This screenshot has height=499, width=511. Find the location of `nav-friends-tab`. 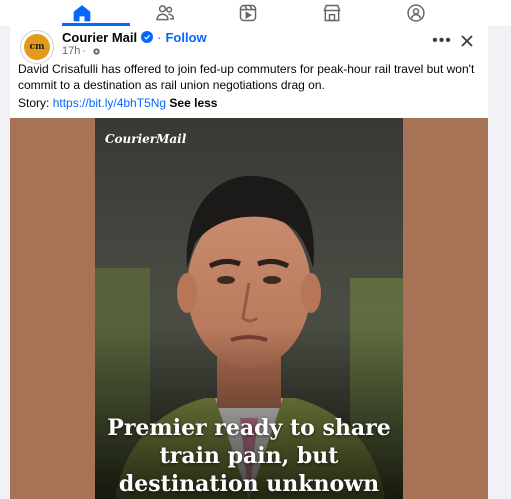

nav-friends-tab is located at coordinates (165, 13).